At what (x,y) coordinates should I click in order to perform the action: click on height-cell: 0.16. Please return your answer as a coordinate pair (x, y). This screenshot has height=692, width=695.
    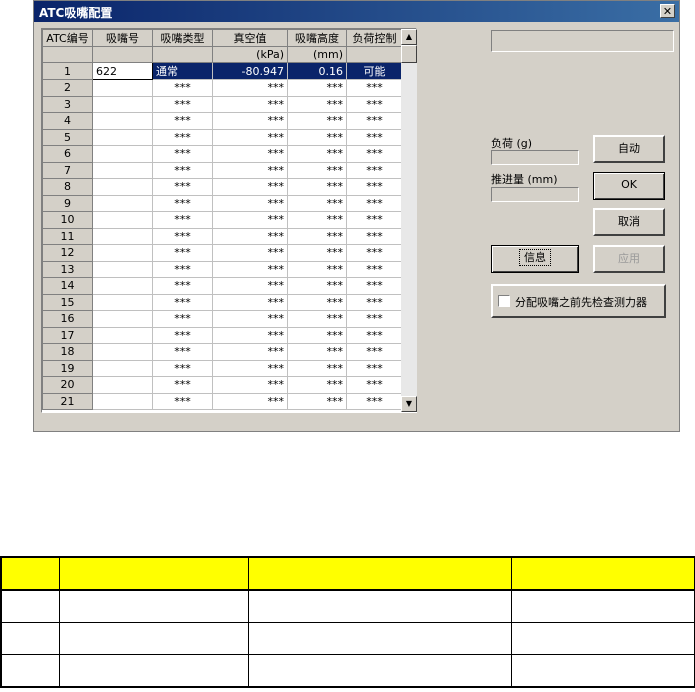
    Looking at the image, I should click on (317, 71).